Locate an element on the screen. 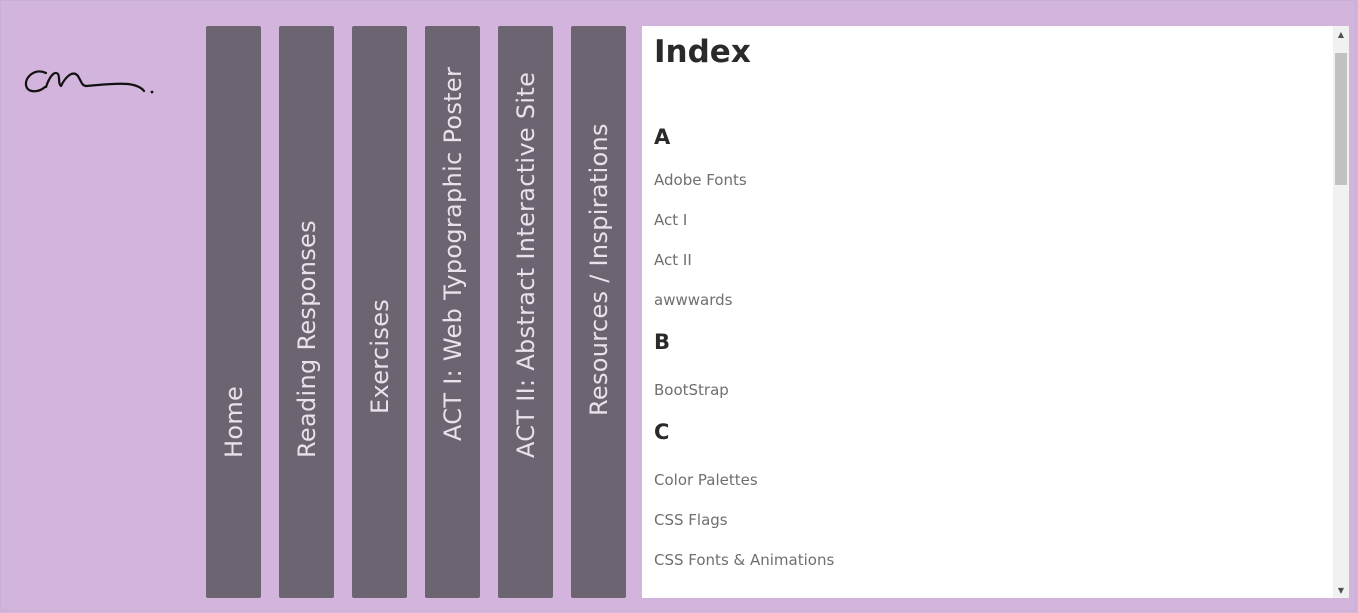 The width and height of the screenshot is (1358, 613). nav-tab-exercises: Exercises is located at coordinates (379, 312).